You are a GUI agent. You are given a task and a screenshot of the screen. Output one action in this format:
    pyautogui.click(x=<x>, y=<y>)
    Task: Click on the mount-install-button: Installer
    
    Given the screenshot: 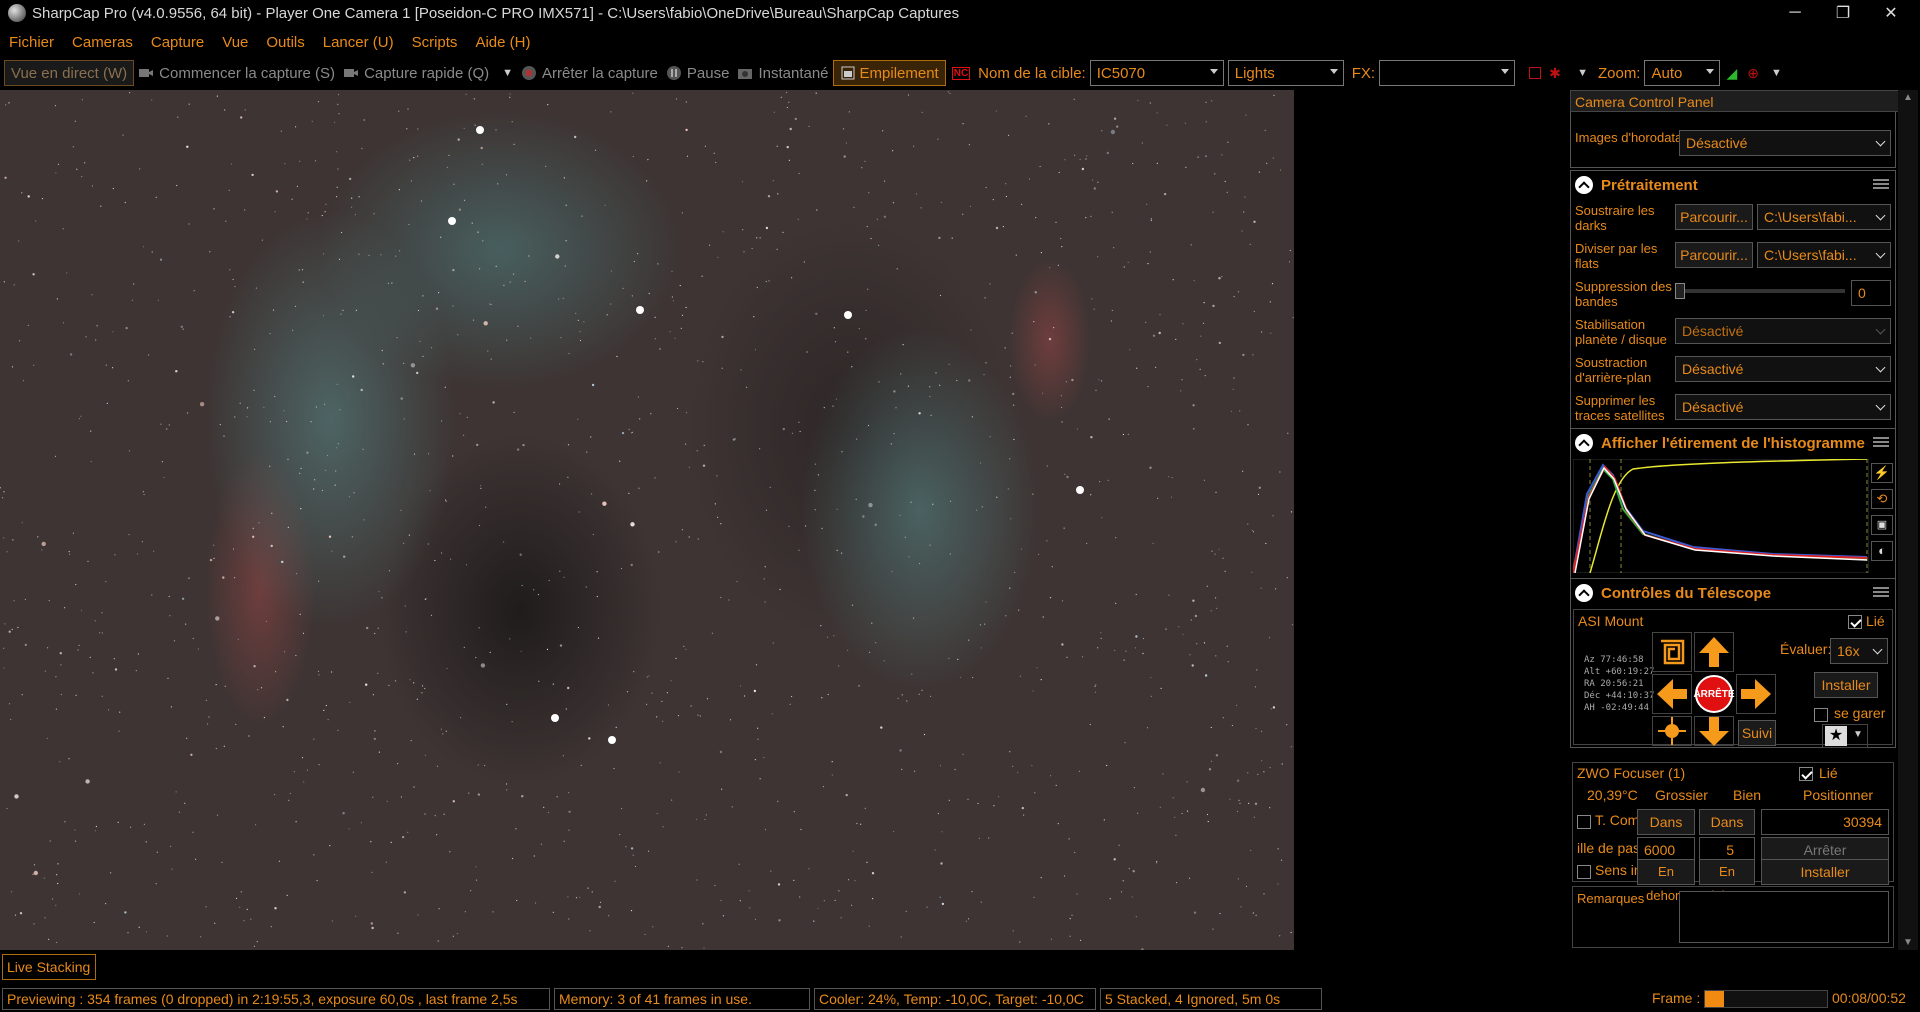 What is the action you would take?
    pyautogui.click(x=1846, y=685)
    